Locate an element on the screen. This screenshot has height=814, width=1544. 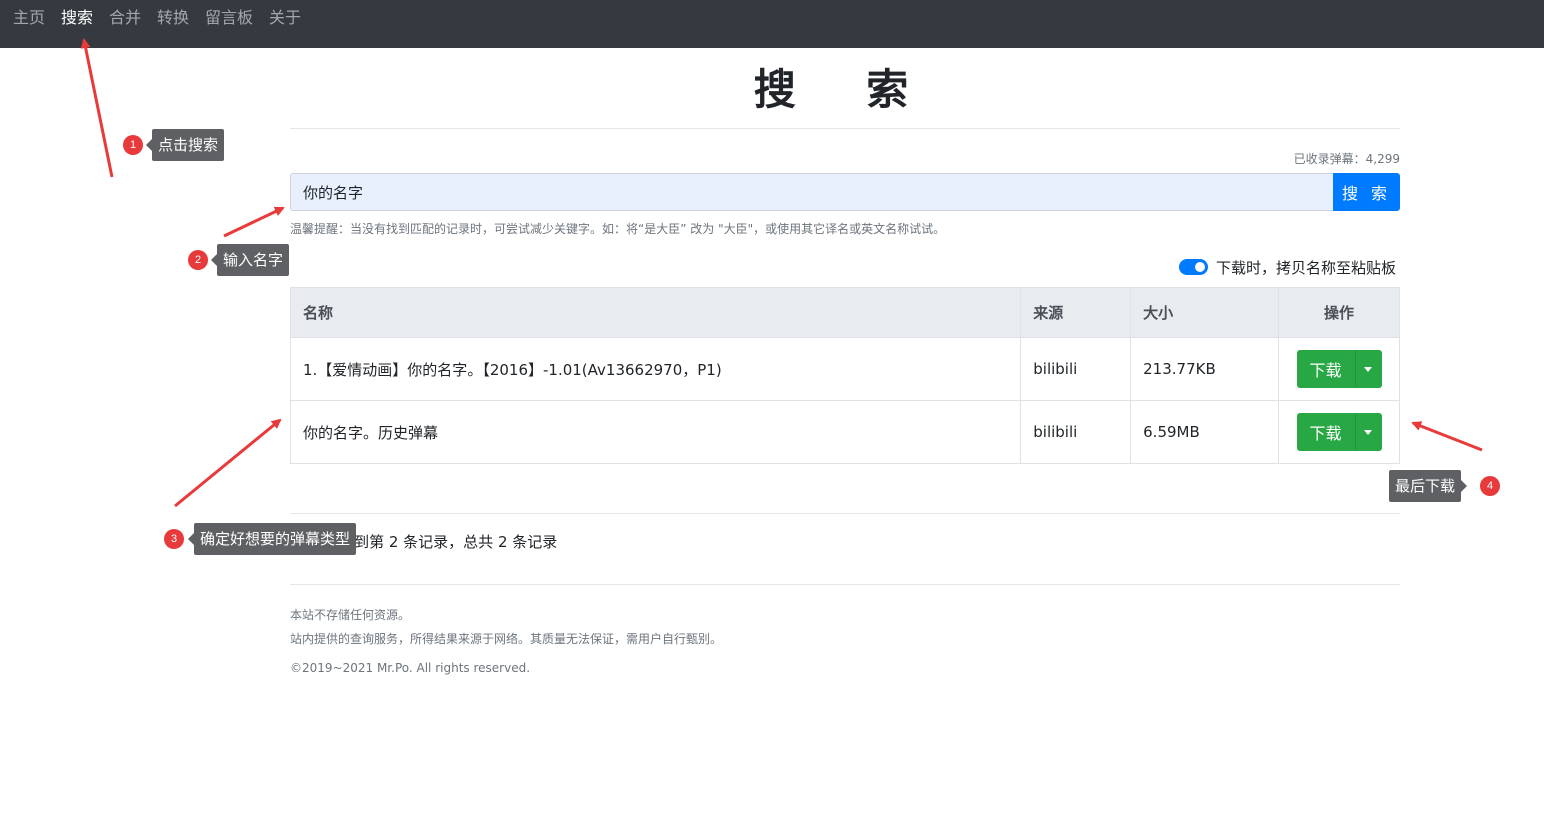
pagination-info-text: 第 2 条记录，总共 2 条记录 is located at coordinates (463, 542).